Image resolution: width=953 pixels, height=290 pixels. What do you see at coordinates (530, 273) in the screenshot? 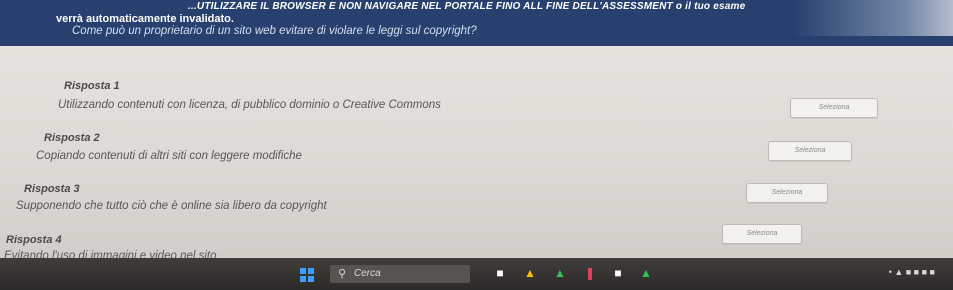
I see `browser-icon: ▲` at bounding box center [530, 273].